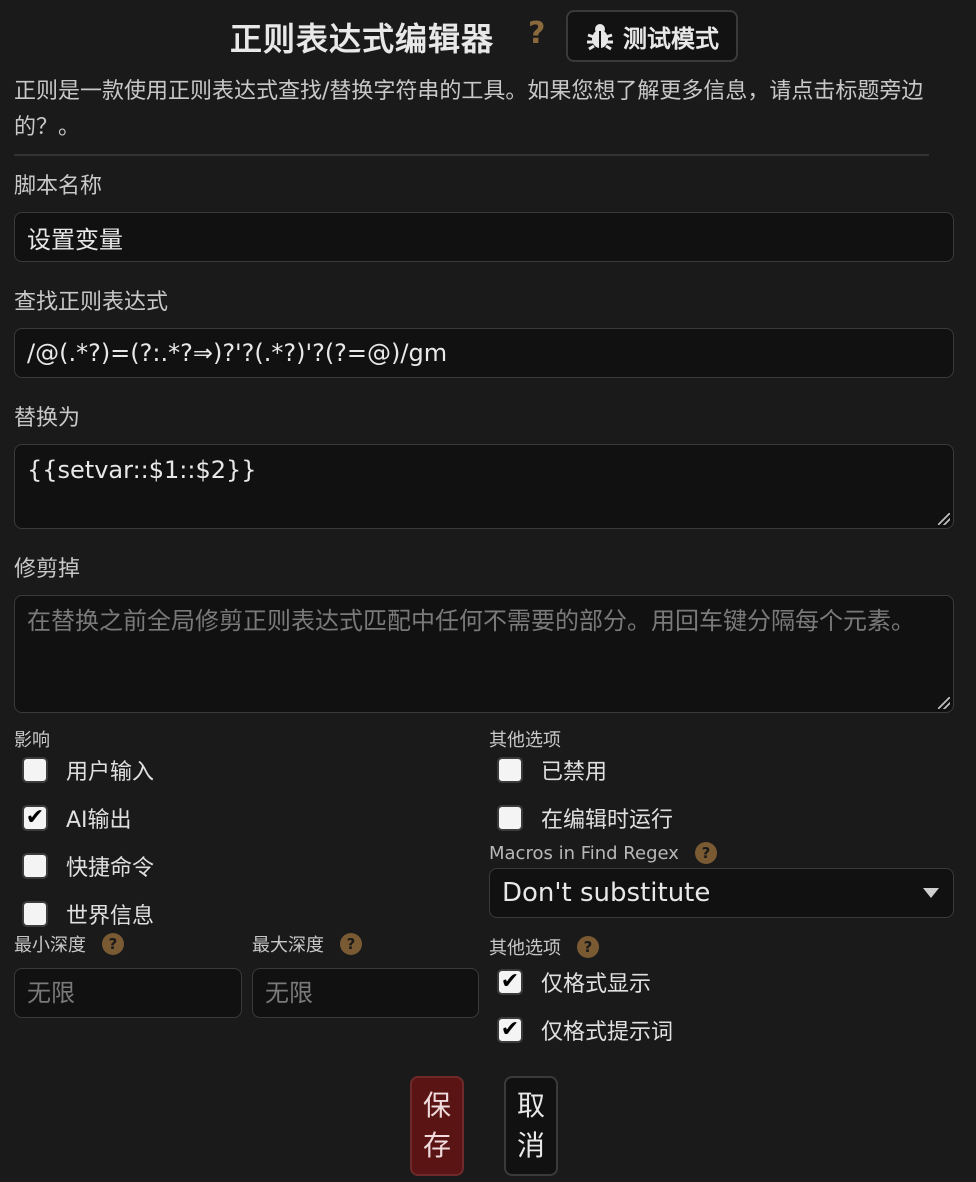  What do you see at coordinates (596, 984) in the screenshot?
I see `checkbox-label: 仅格式显示` at bounding box center [596, 984].